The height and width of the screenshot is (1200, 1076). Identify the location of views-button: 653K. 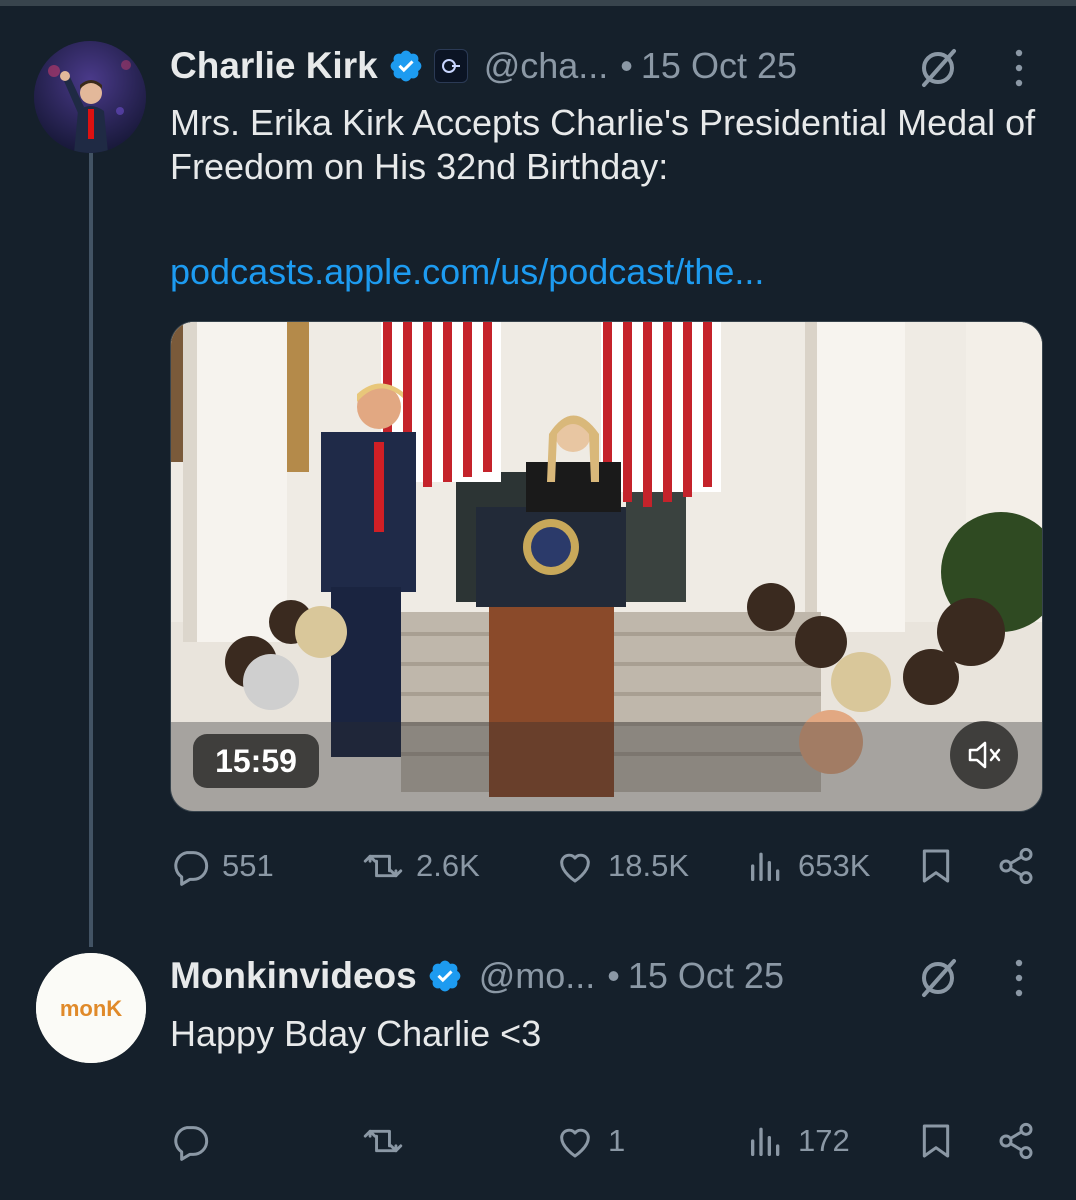
(808, 866).